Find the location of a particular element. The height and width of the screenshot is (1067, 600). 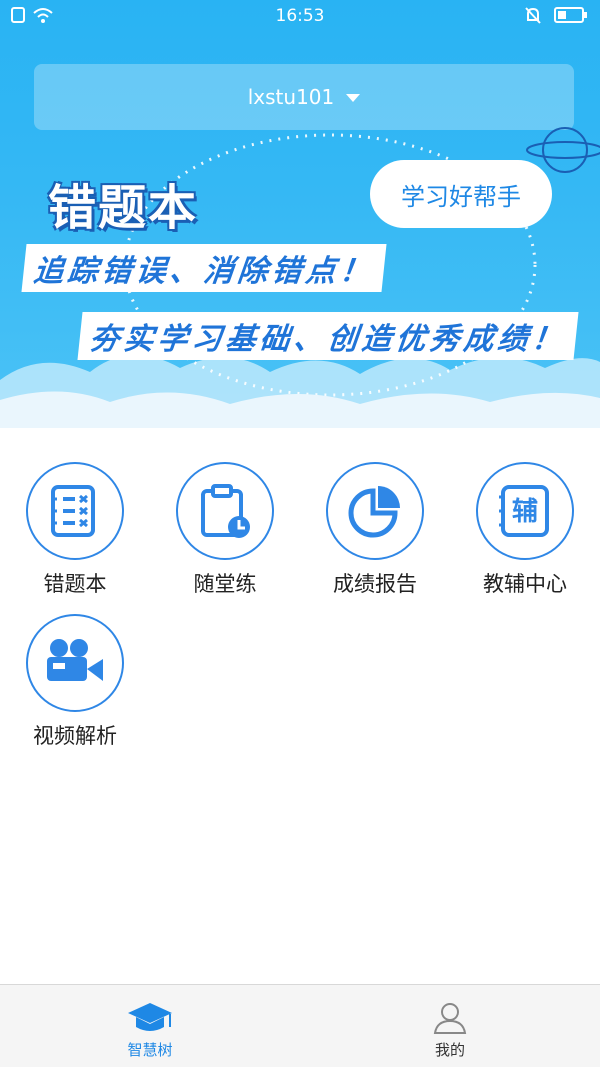

pie-chart-icon is located at coordinates (374, 512).